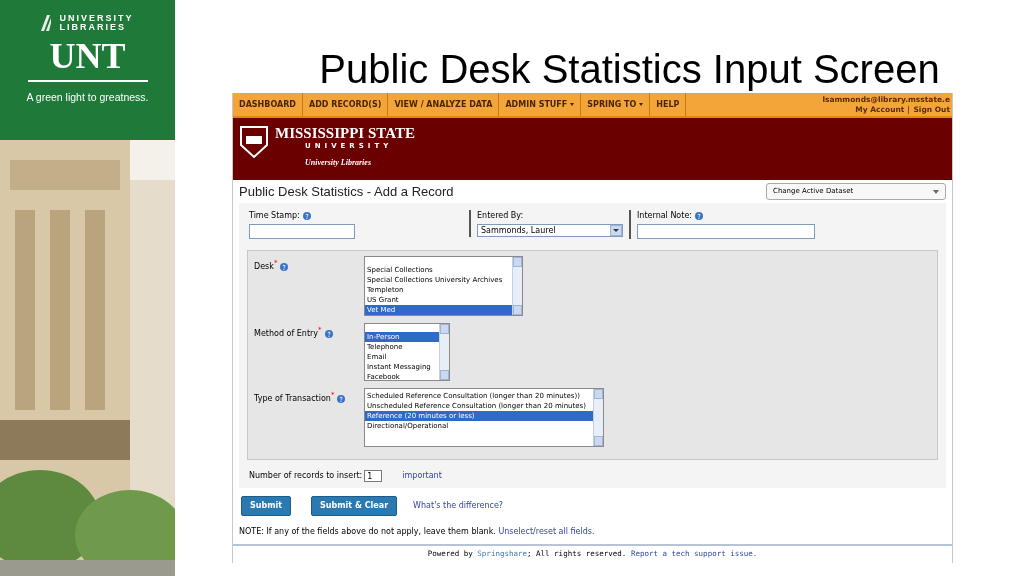 The height and width of the screenshot is (576, 1024). What do you see at coordinates (87, 97) in the screenshot?
I see `logo-tagline: A green light to greatness.` at bounding box center [87, 97].